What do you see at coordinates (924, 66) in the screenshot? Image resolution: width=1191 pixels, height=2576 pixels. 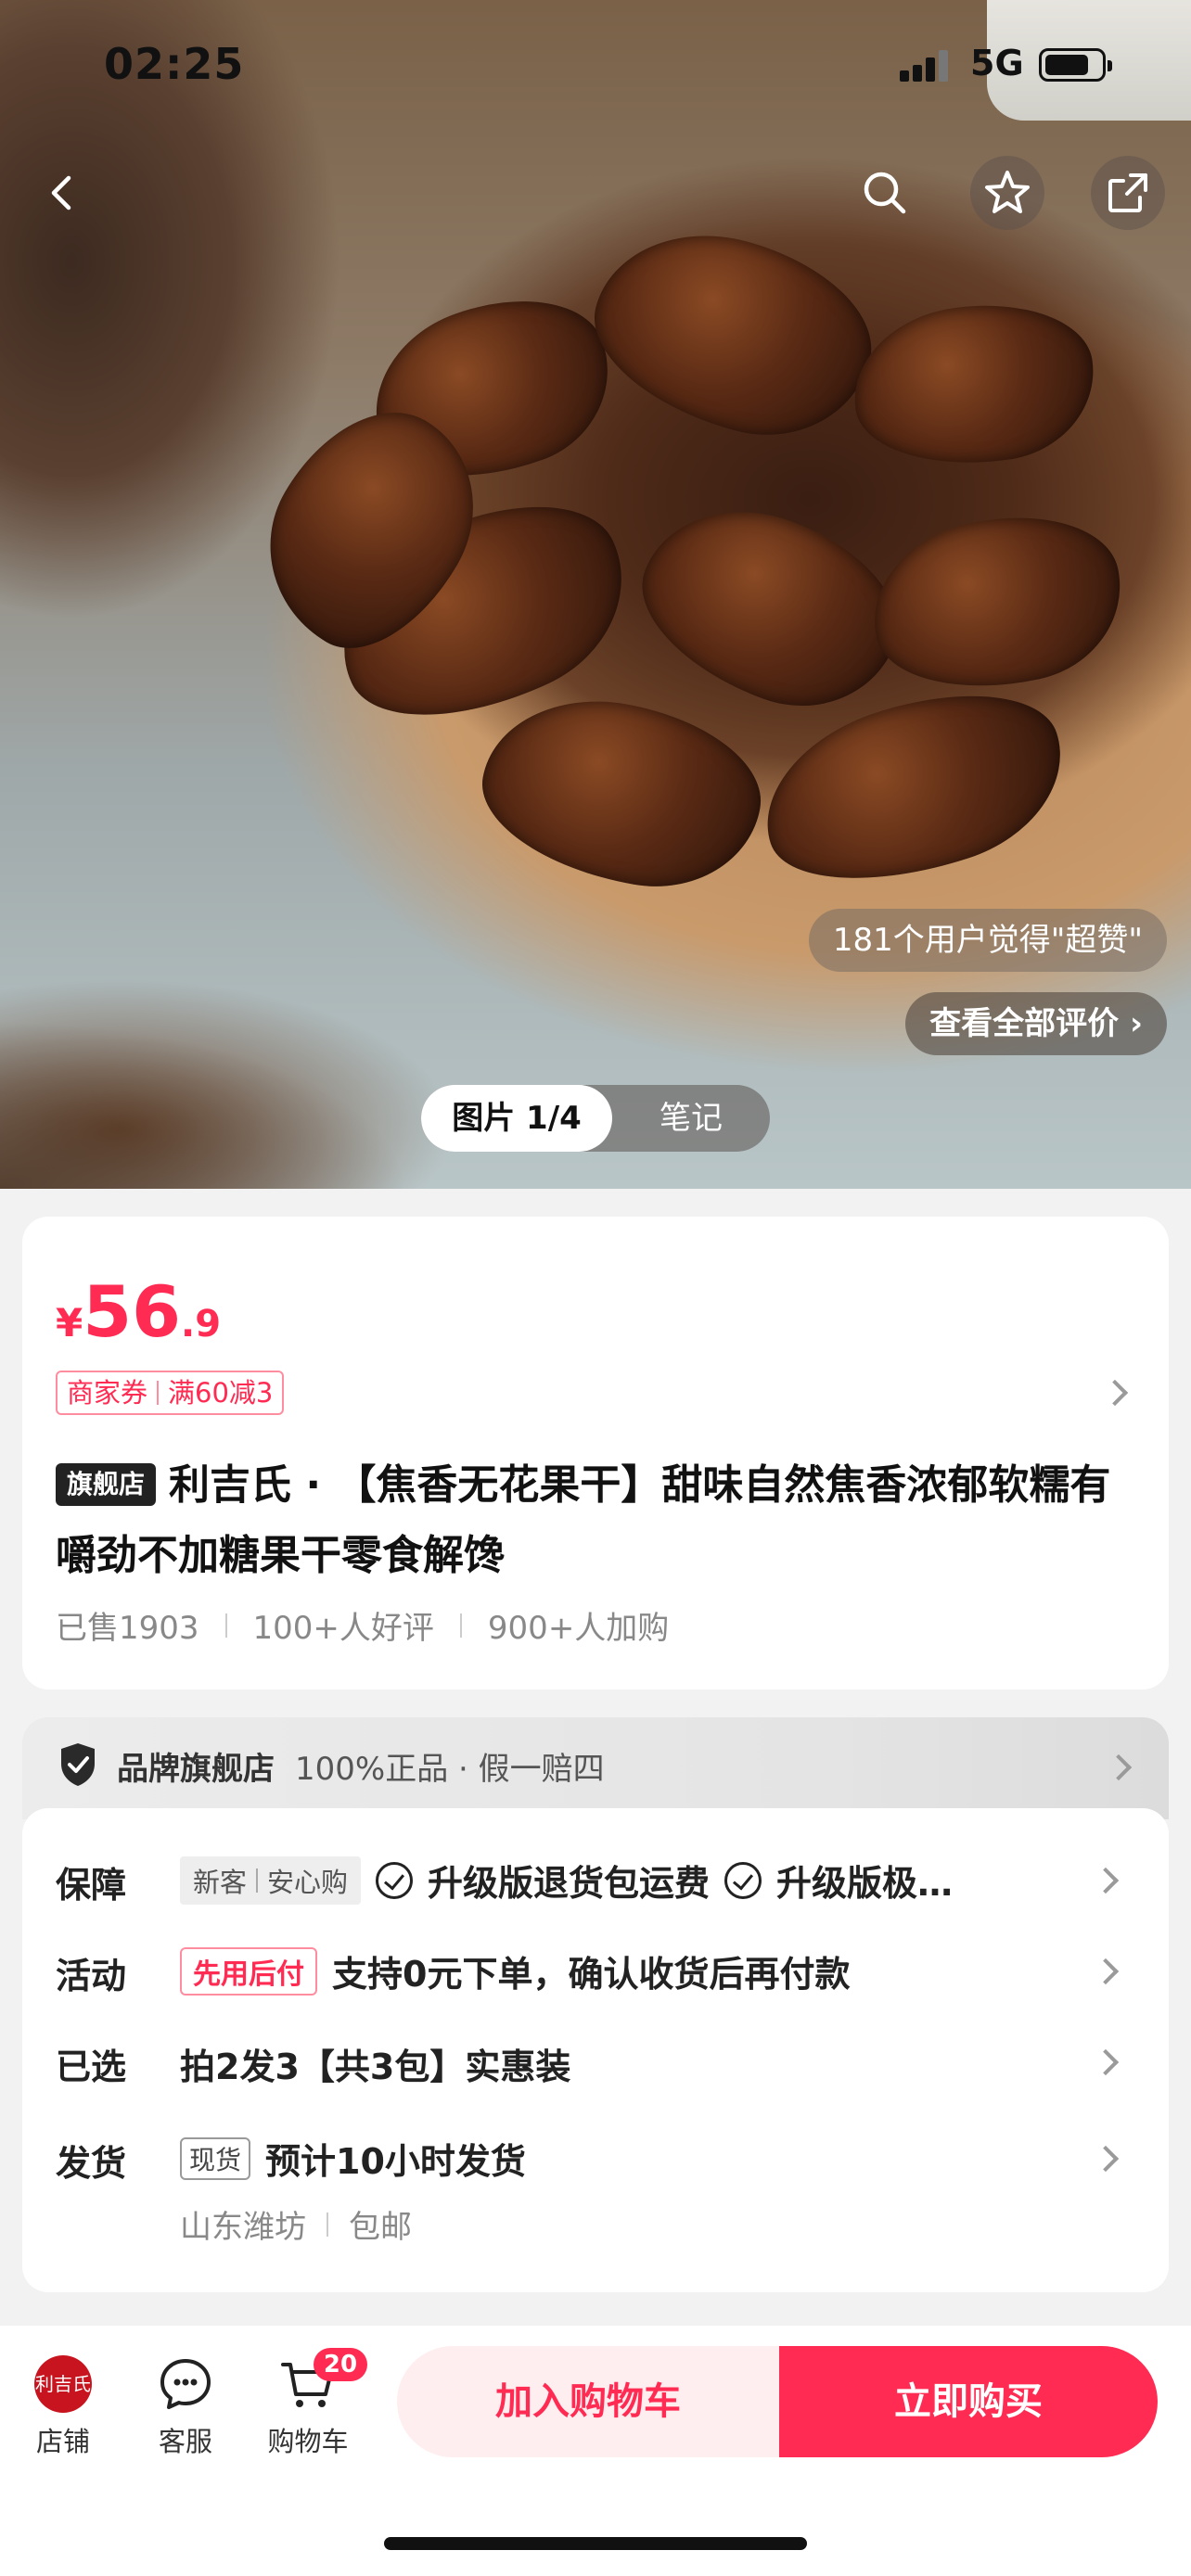 I see `signal-icon` at bounding box center [924, 66].